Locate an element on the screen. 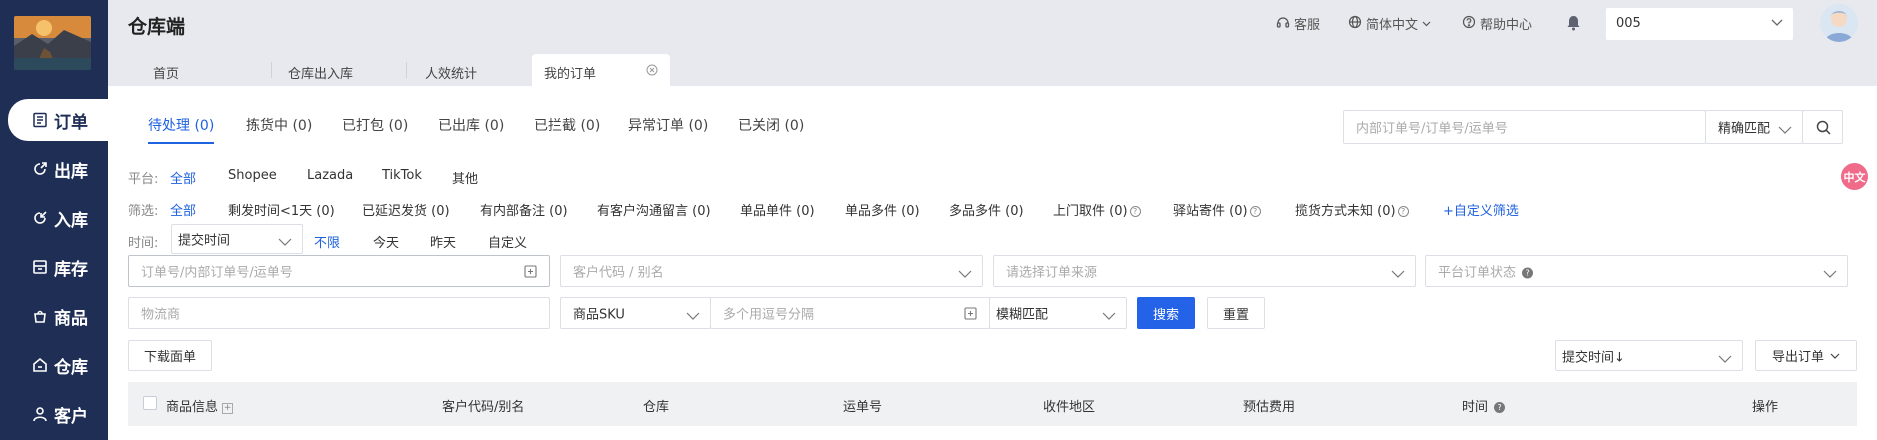  avatar is located at coordinates (1839, 23).